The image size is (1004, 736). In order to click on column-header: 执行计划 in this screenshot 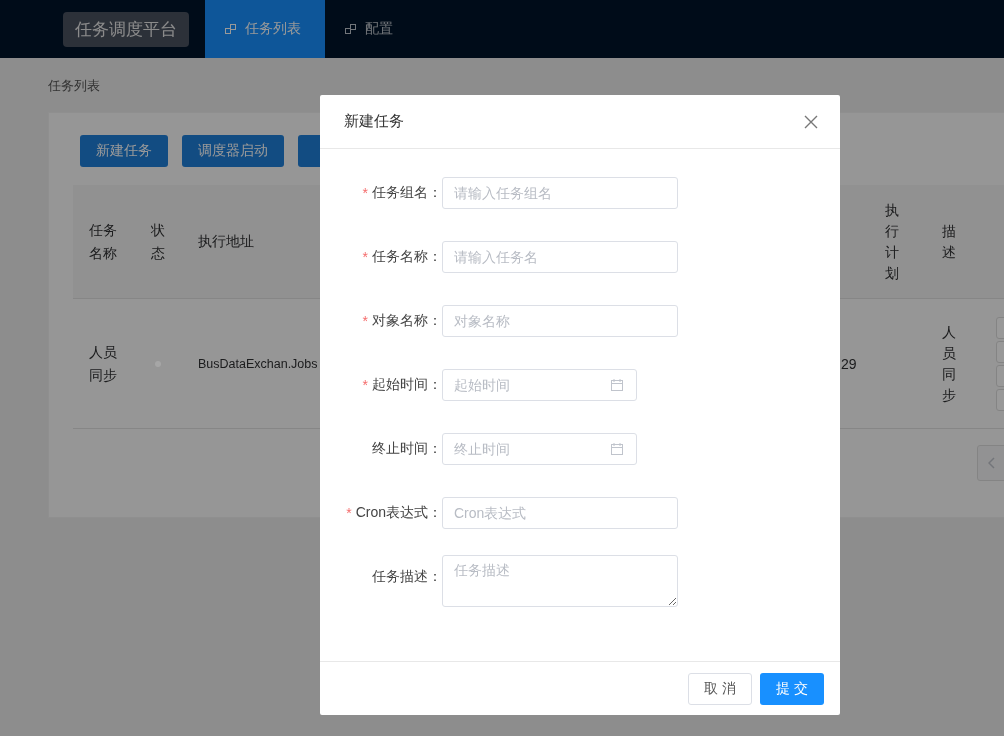, I will do `click(892, 241)`.